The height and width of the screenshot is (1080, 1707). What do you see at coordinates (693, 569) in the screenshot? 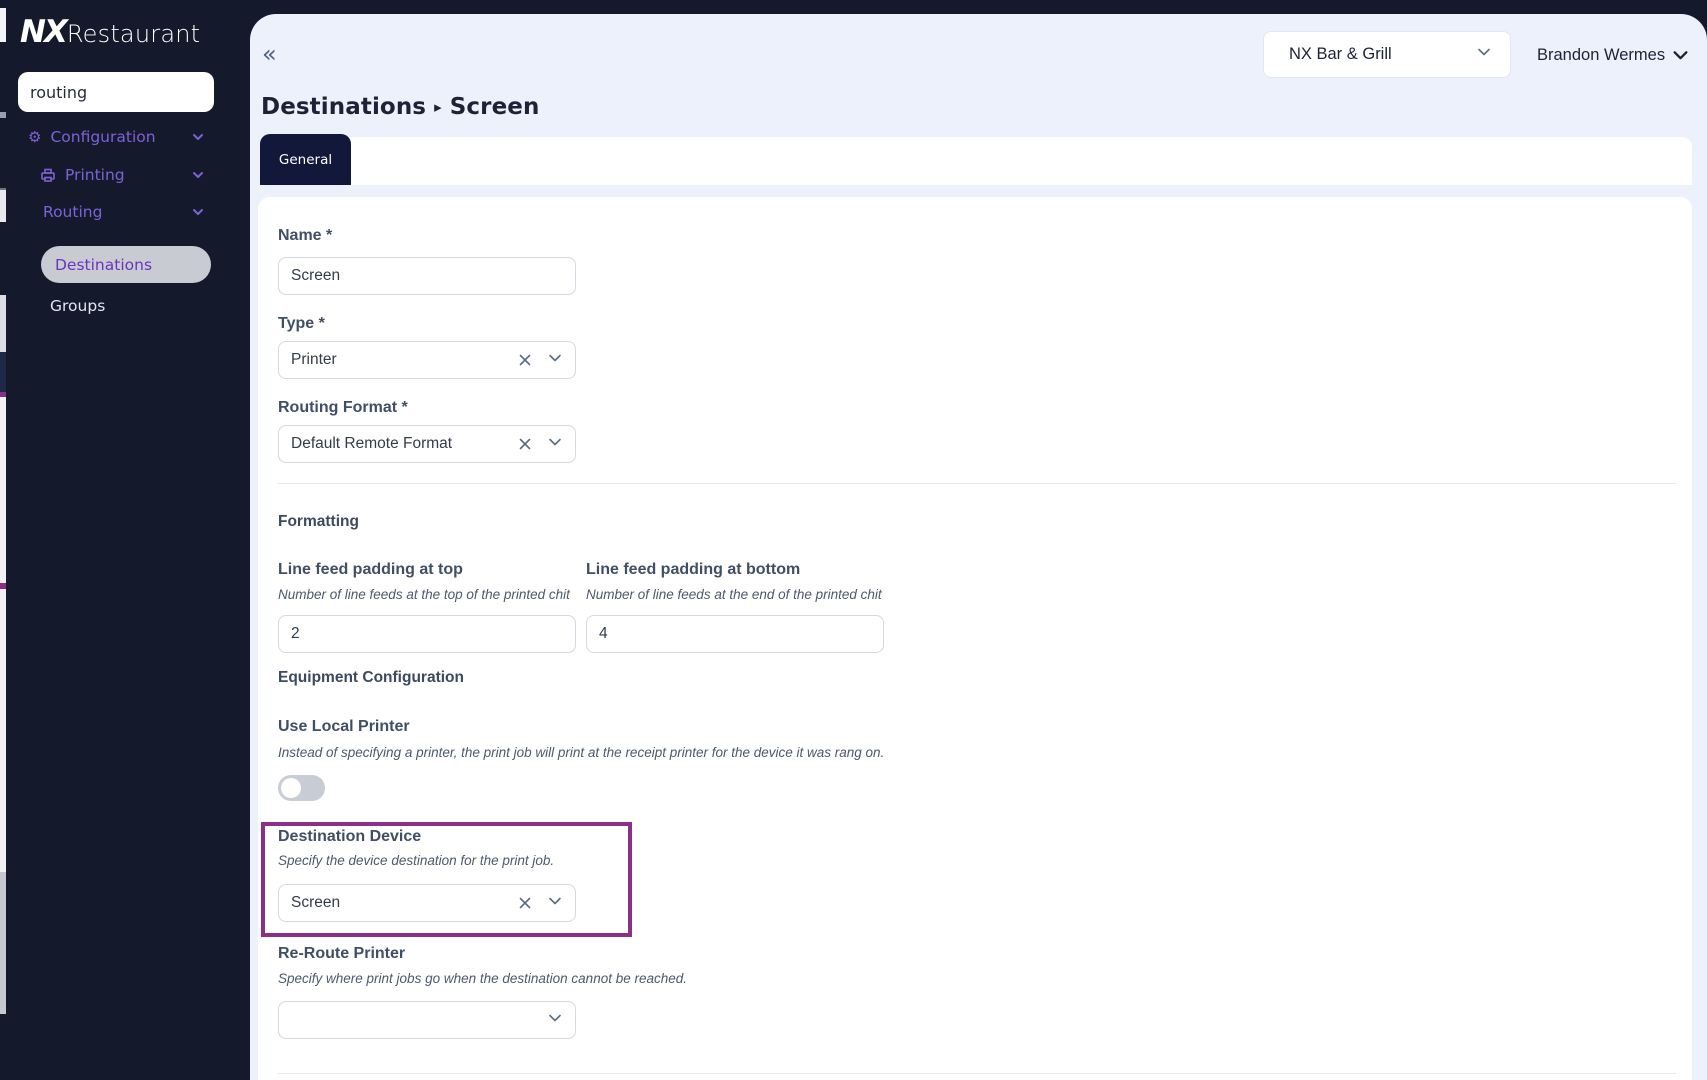
I see `line-feed-bottom-label: Line feed padding at bottom` at bounding box center [693, 569].